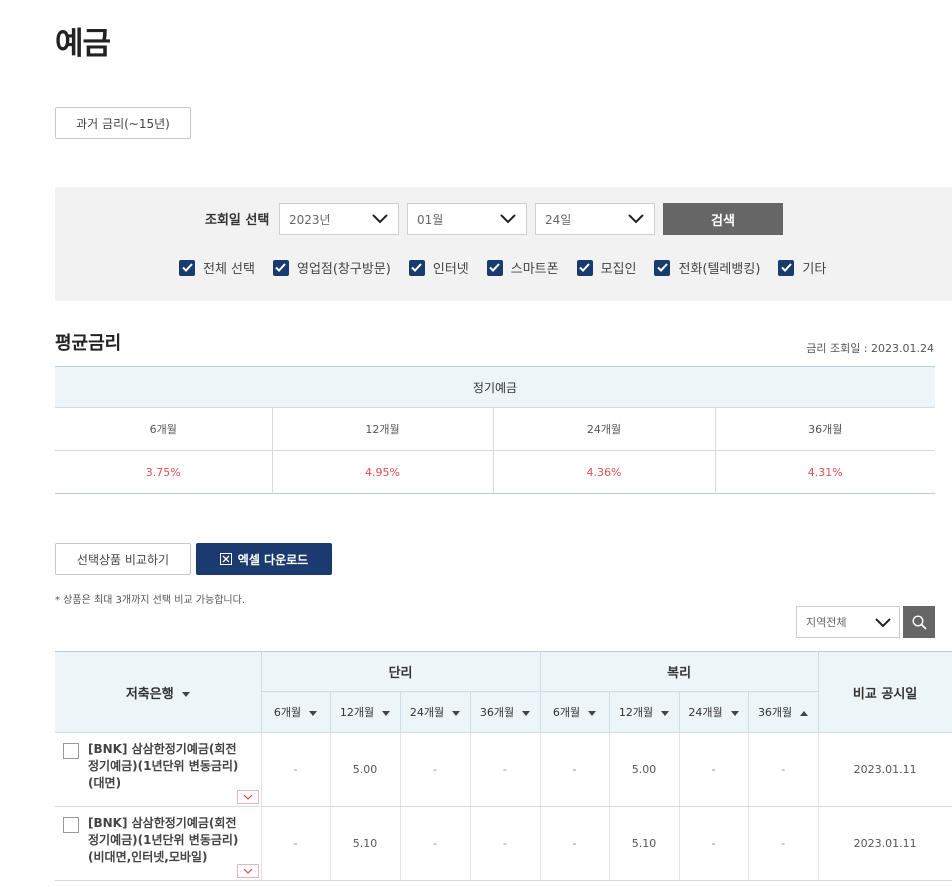 The height and width of the screenshot is (887, 952). Describe the element at coordinates (229, 269) in the screenshot. I see `channel-label: 전체 선택` at that location.